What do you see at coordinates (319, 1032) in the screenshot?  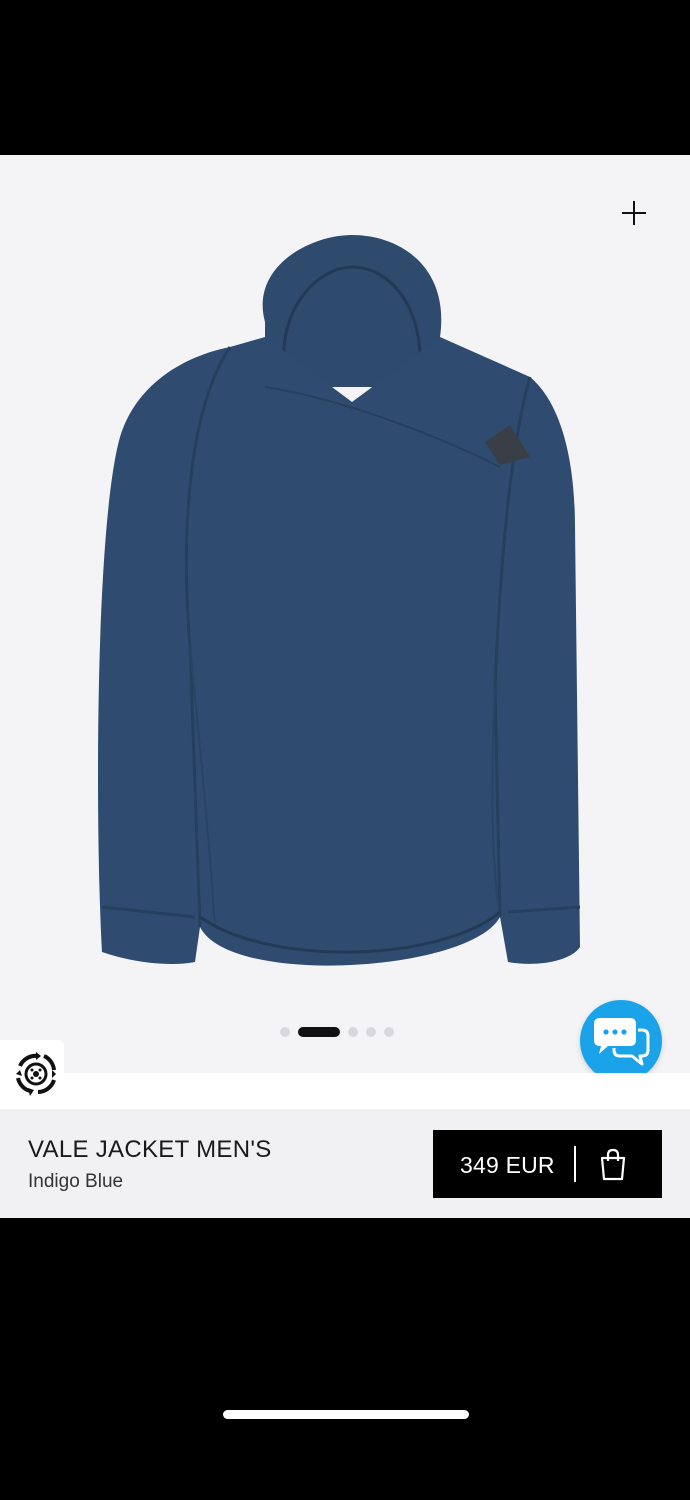 I see `carousel-dot-active` at bounding box center [319, 1032].